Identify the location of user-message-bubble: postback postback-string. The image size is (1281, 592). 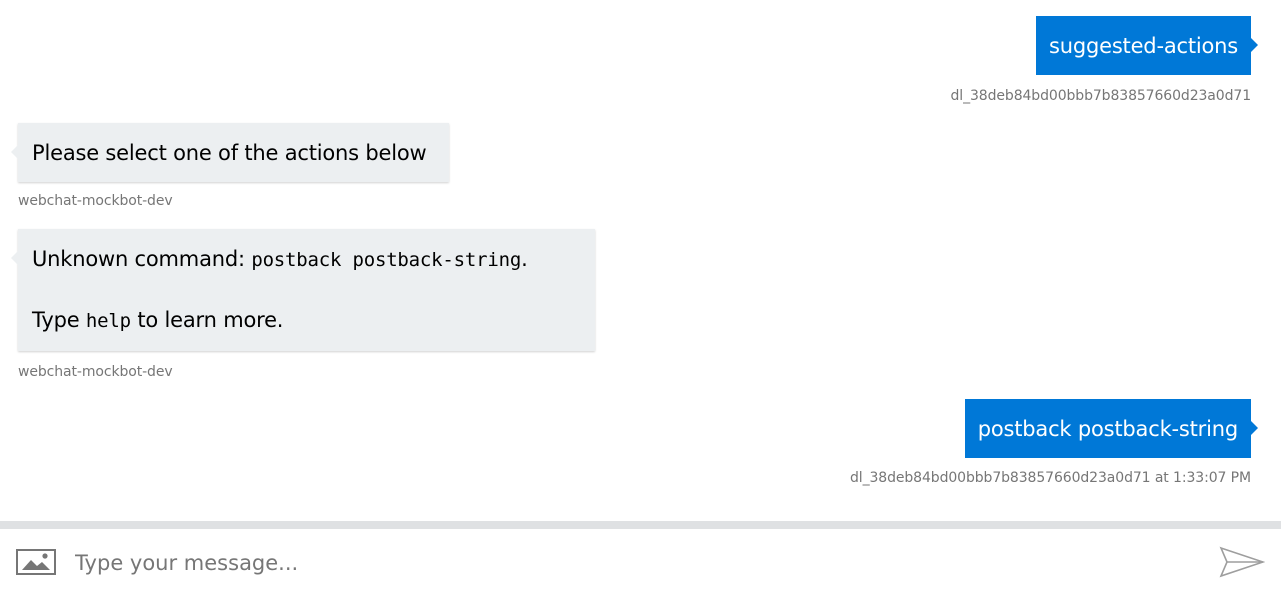
(1111, 428).